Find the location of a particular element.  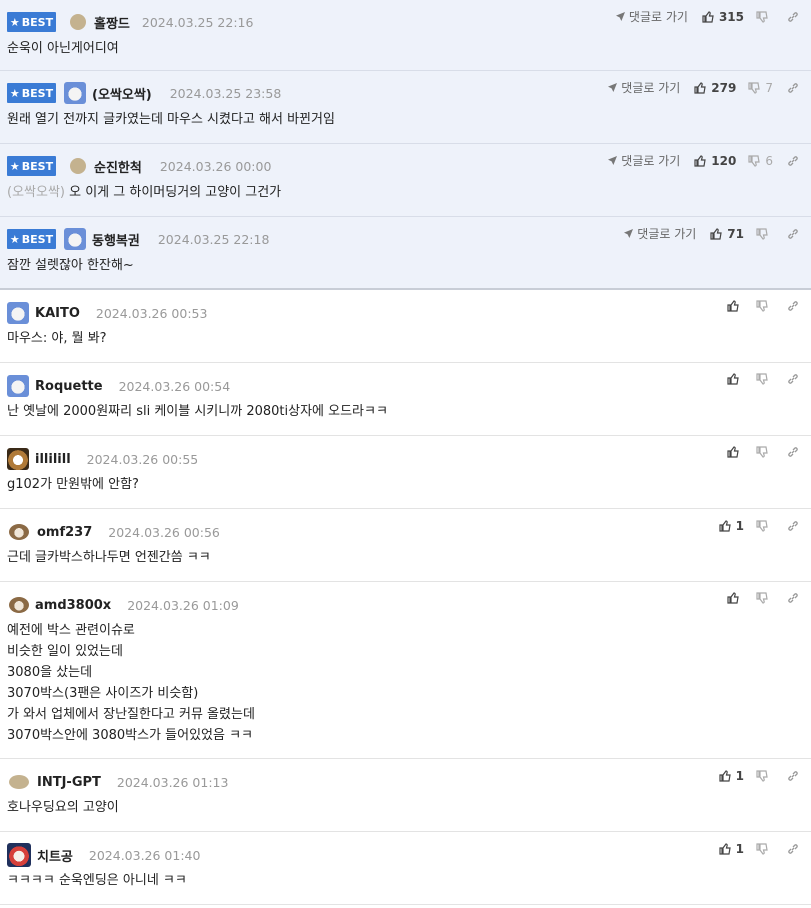

upvote-button: 71 is located at coordinates (727, 234).